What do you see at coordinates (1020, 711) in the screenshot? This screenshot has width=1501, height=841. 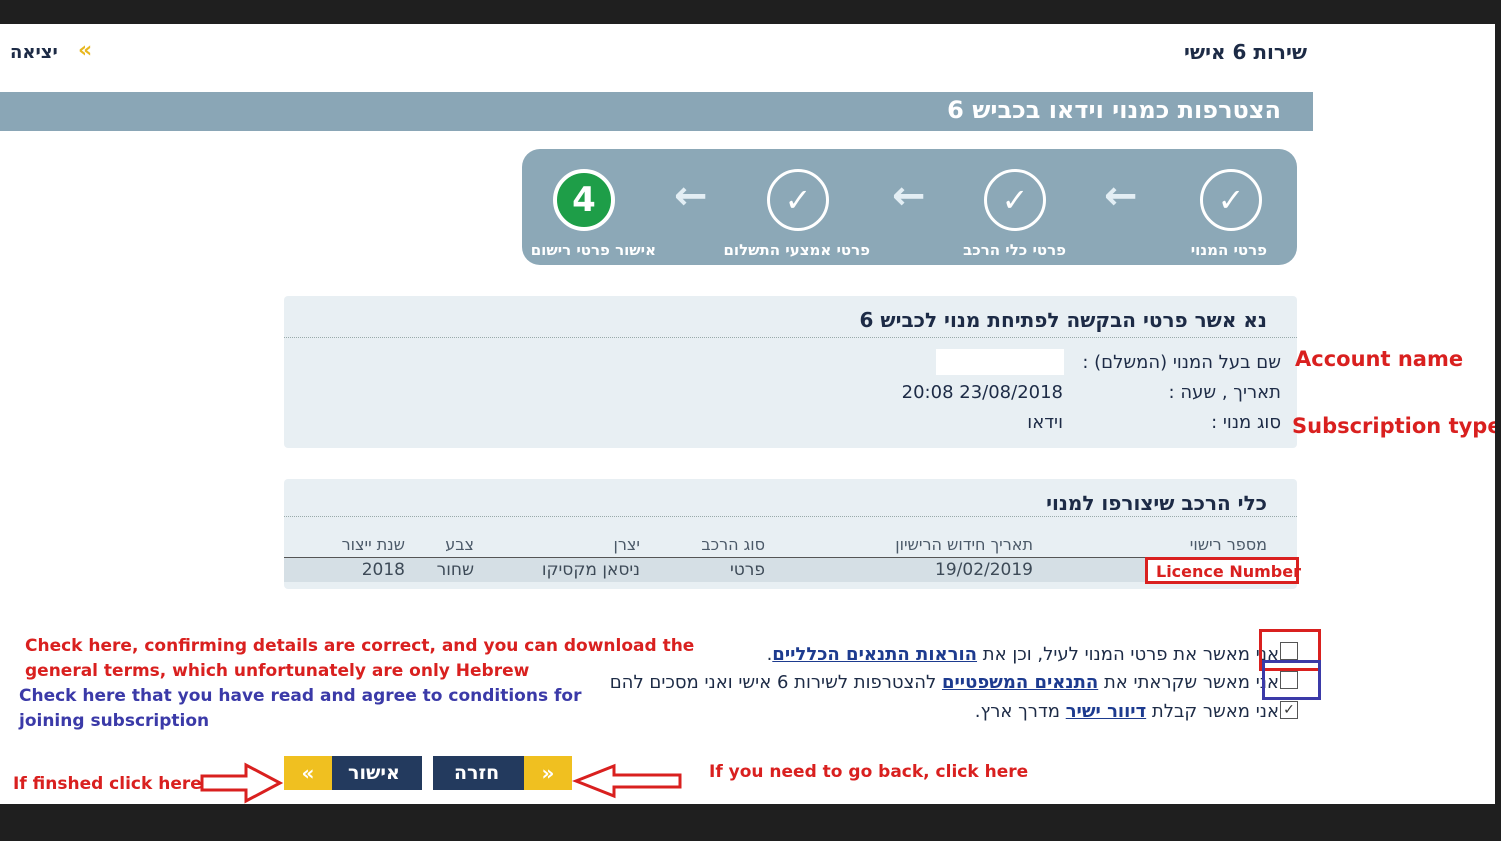 I see `checkbox-text: מדרך ארץ.` at bounding box center [1020, 711].